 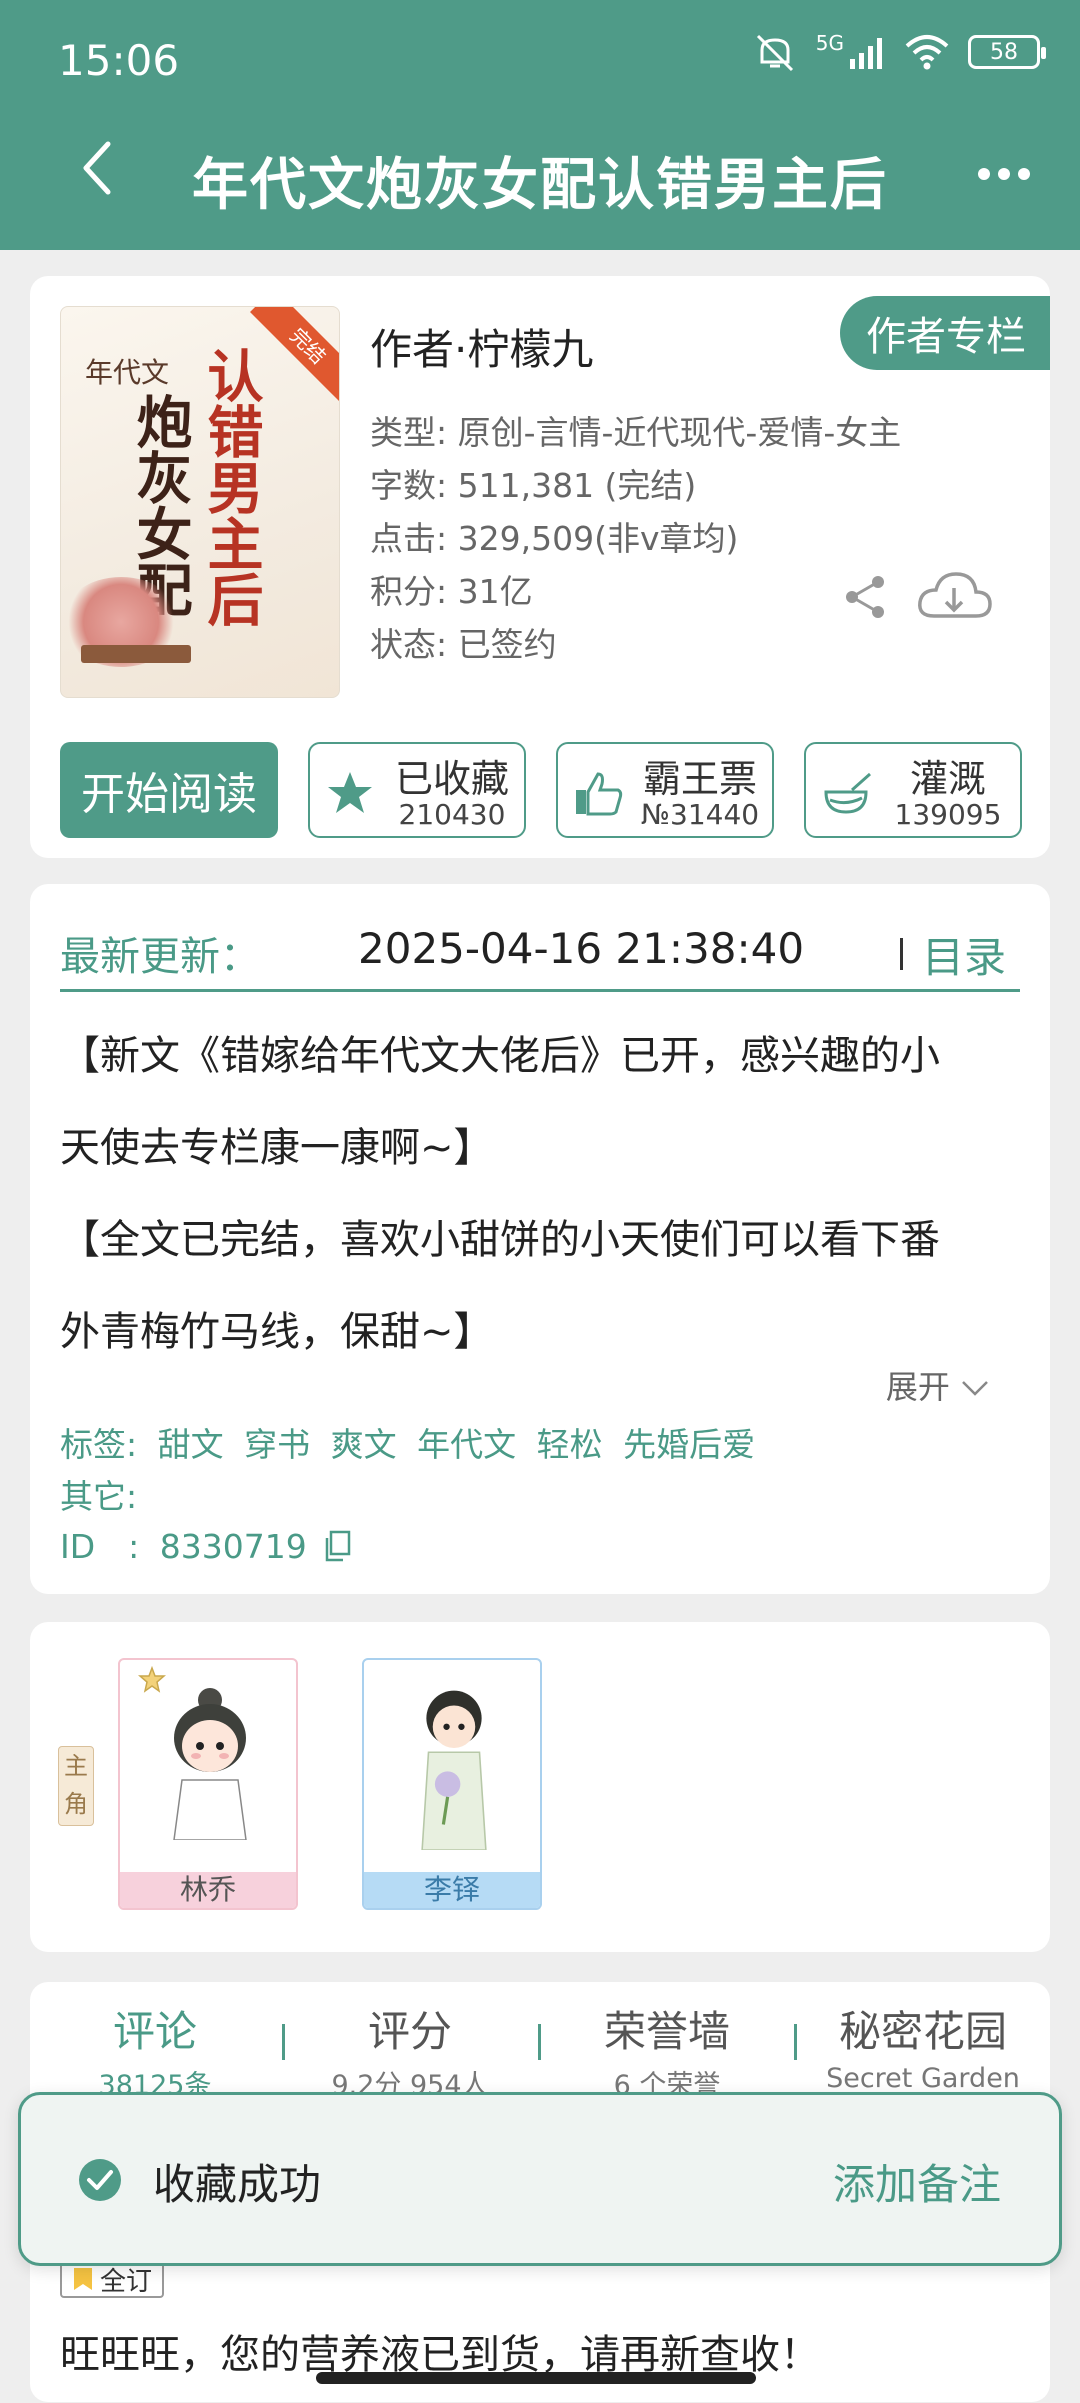 What do you see at coordinates (636, 432) in the screenshot?
I see `meta-genre: 类型: 原创-言情-近代现代-爱情-女主` at bounding box center [636, 432].